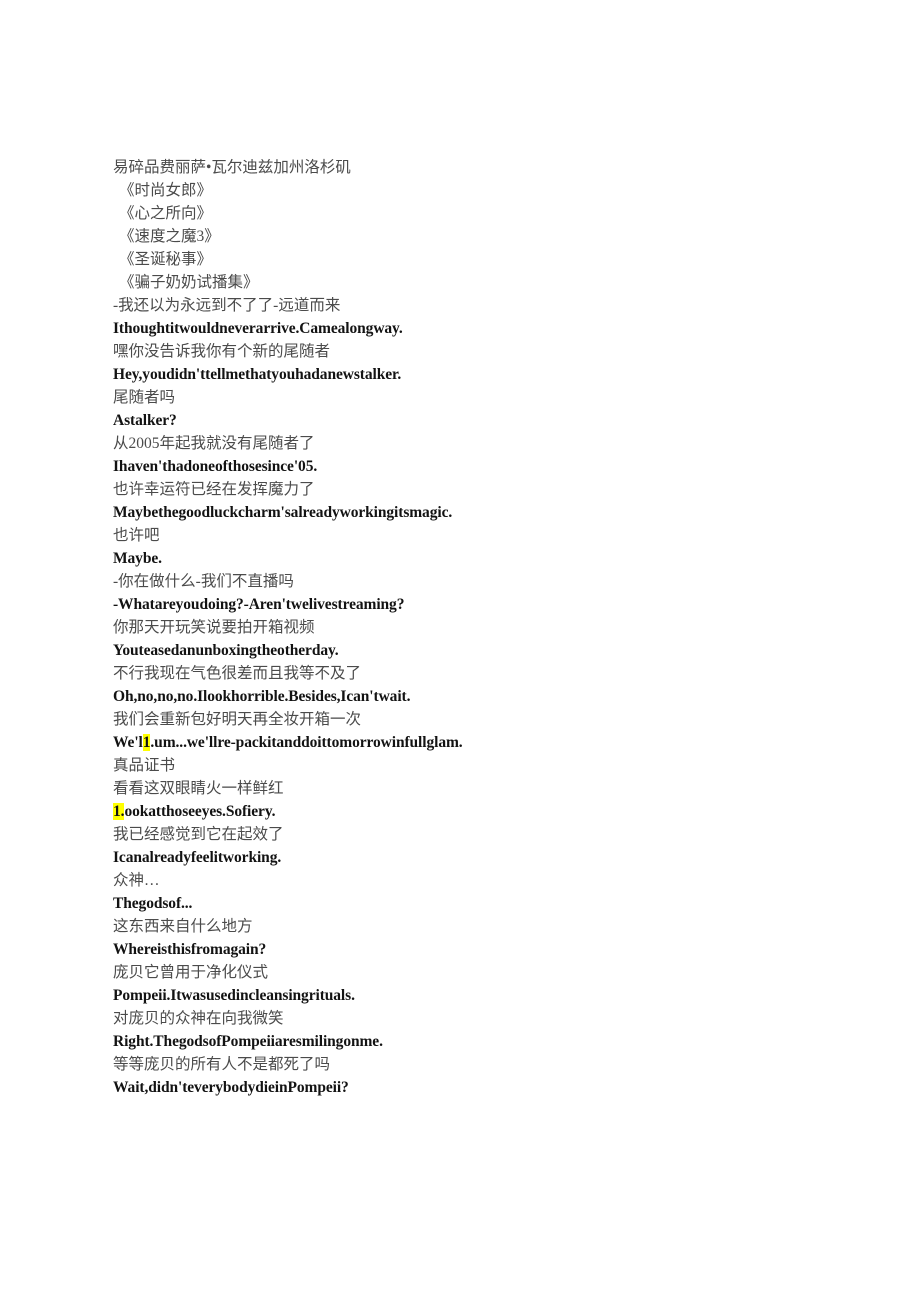 The image size is (920, 1301). Describe the element at coordinates (119, 811) in the screenshot. I see `highlighted-text: 1.` at that location.